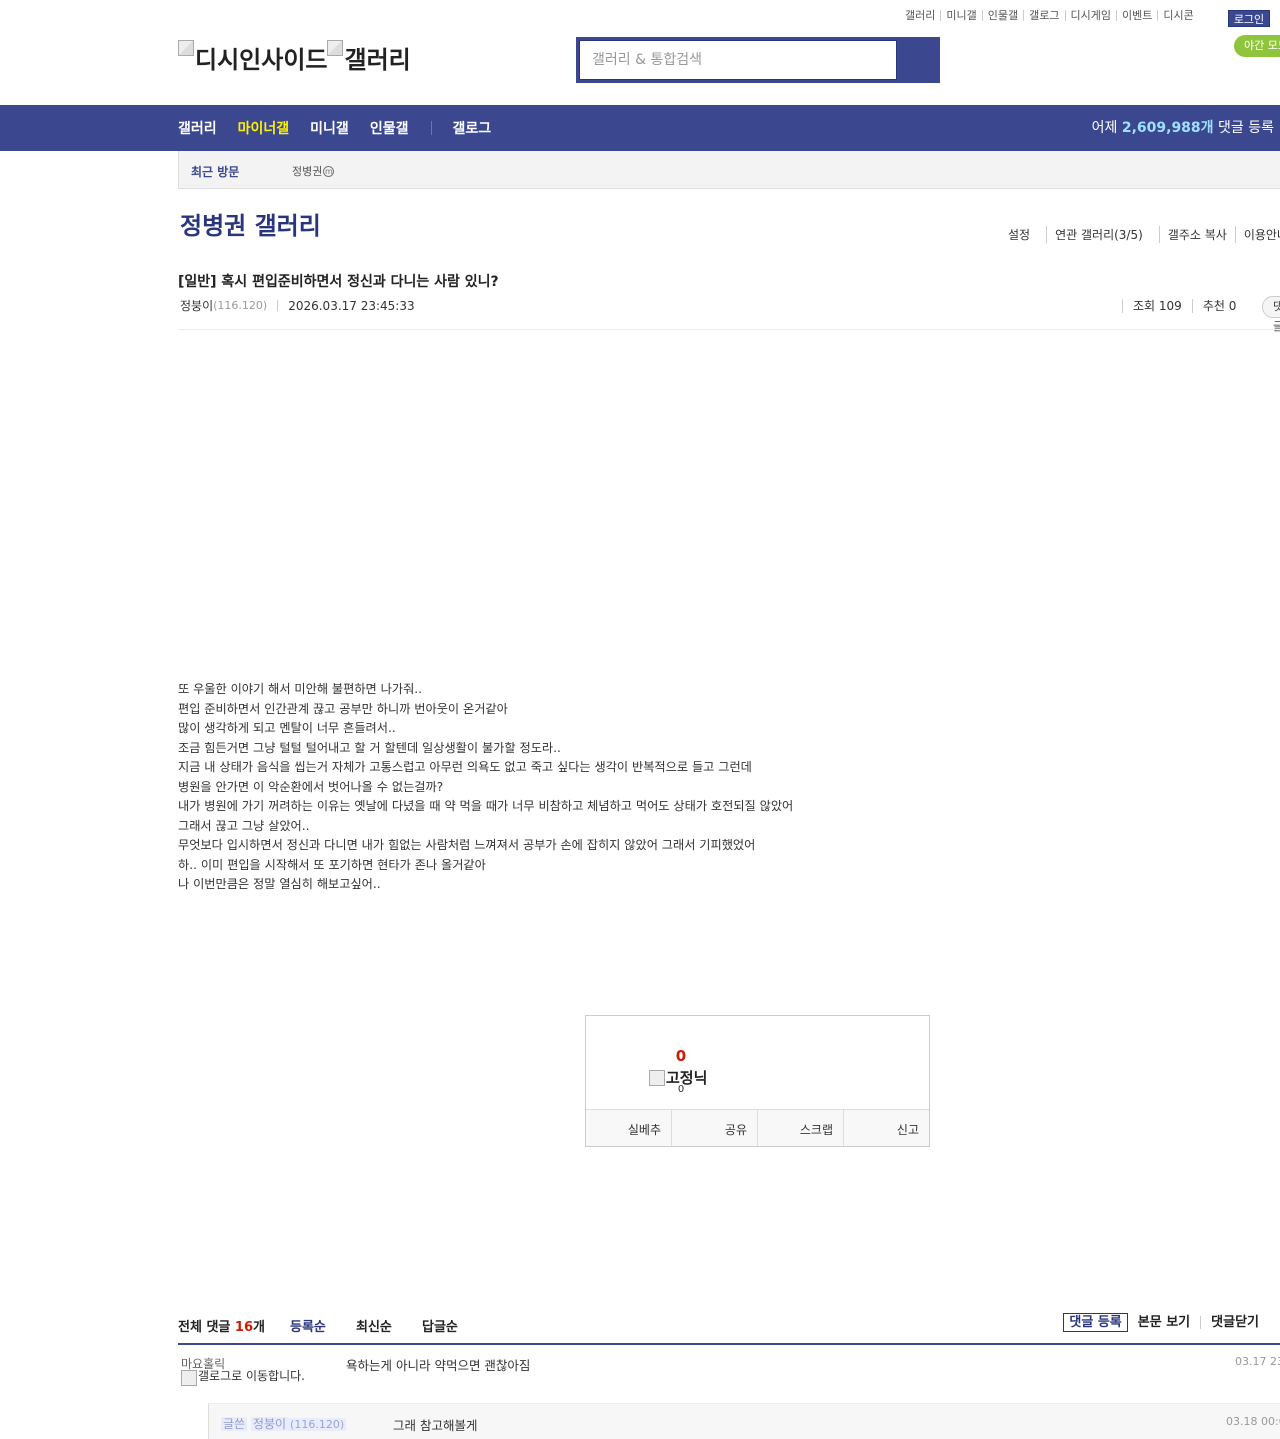 Image resolution: width=1280 pixels, height=1439 pixels. I want to click on close-comments-button: 댓글닫기, so click(1234, 1322).